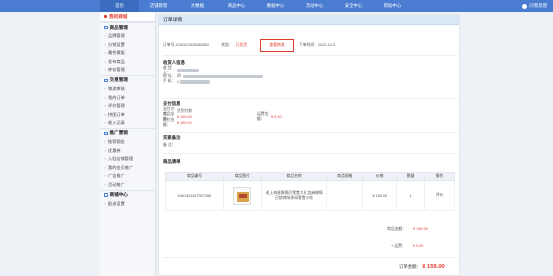 Image resolution: width=553 pixels, height=276 pixels. I want to click on payable-amount-row: 应付金额： ¥ 159.00, so click(177, 122).